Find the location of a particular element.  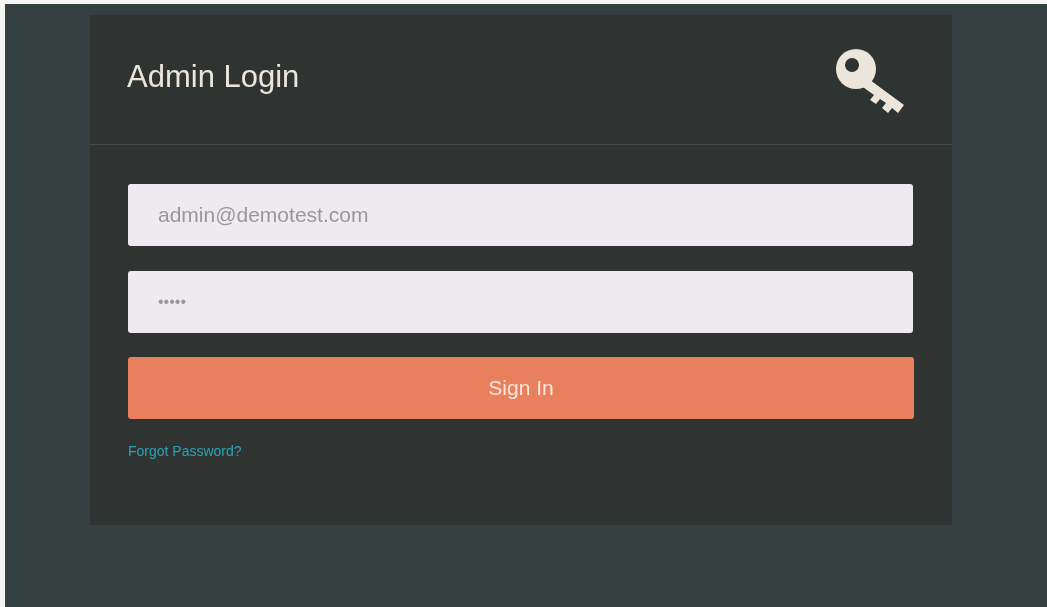

forgot-password-link: Forgot Password? is located at coordinates (185, 451).